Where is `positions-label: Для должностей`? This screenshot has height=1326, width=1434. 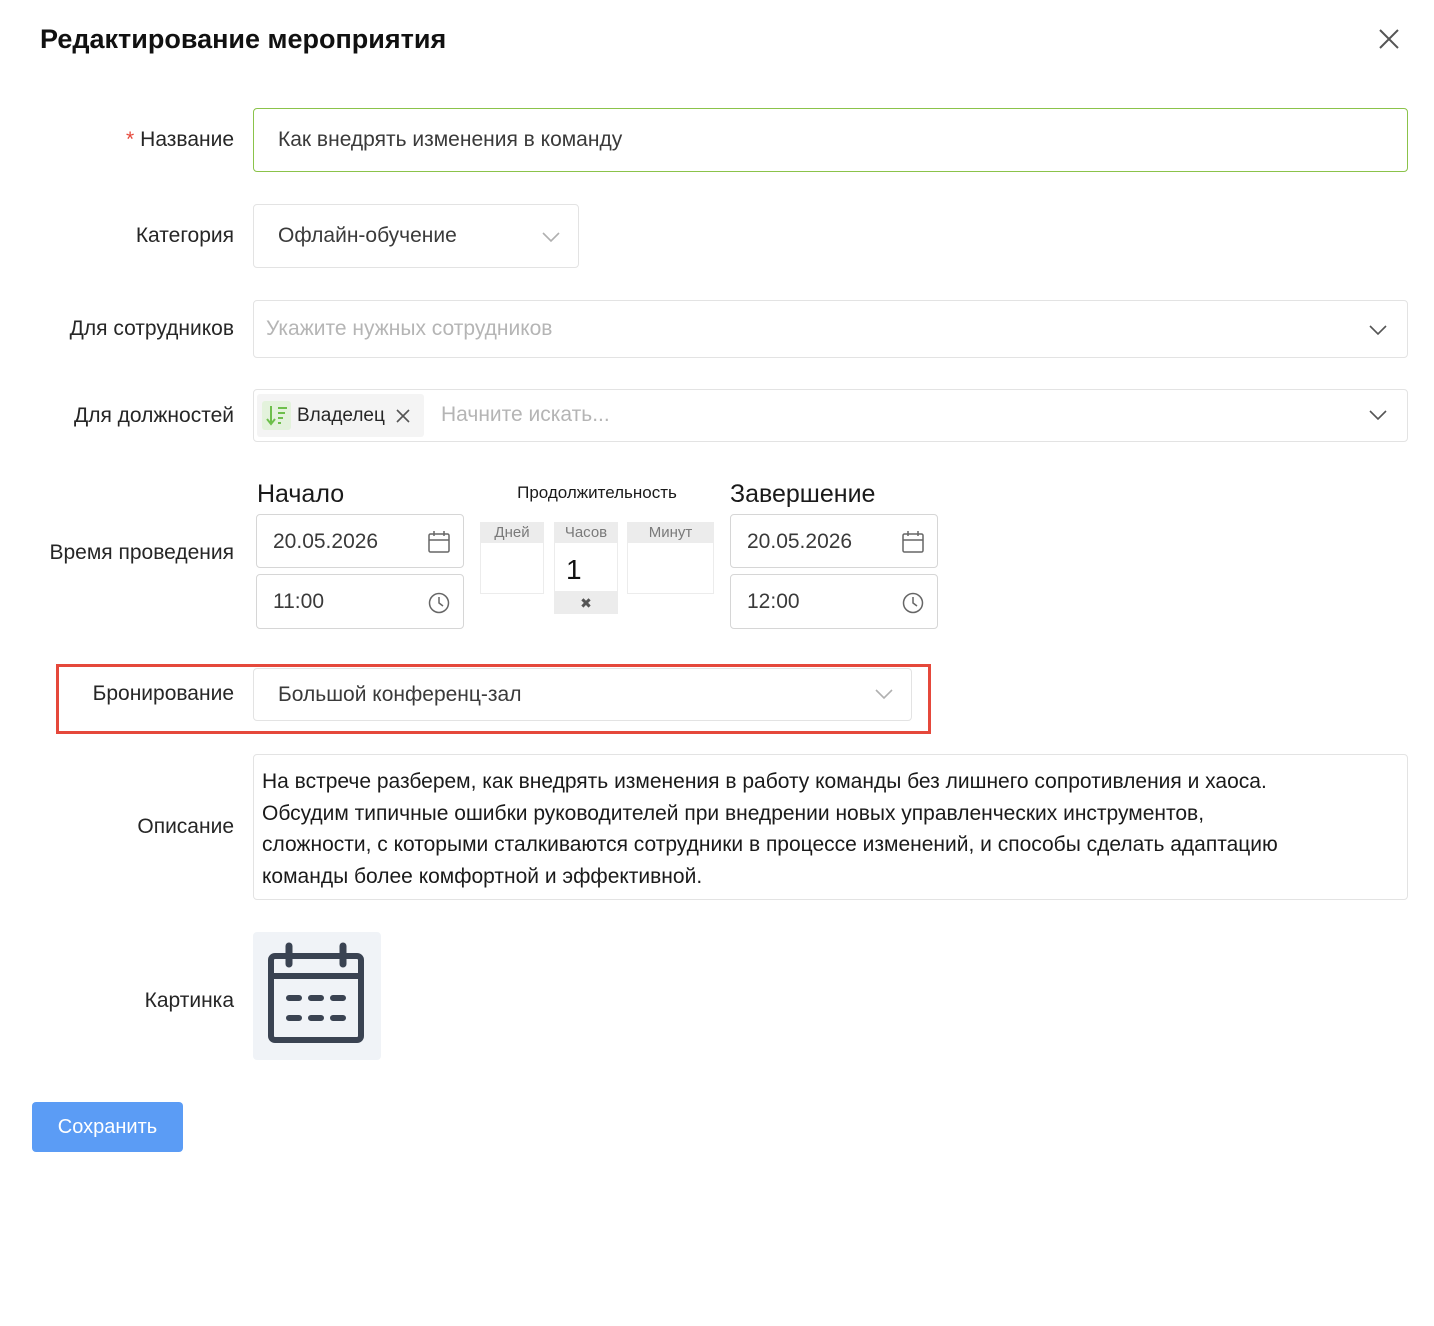
positions-label: Для должностей is located at coordinates (153, 415).